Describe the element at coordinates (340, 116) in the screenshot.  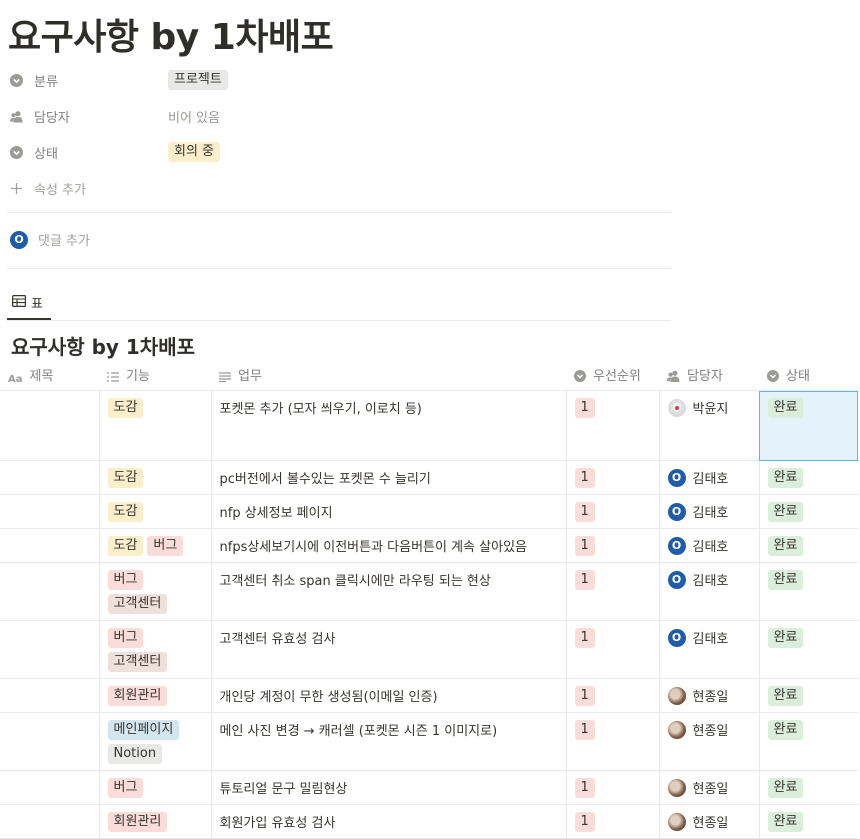
I see `property-row-assignee: 담당자 비어 있음` at that location.